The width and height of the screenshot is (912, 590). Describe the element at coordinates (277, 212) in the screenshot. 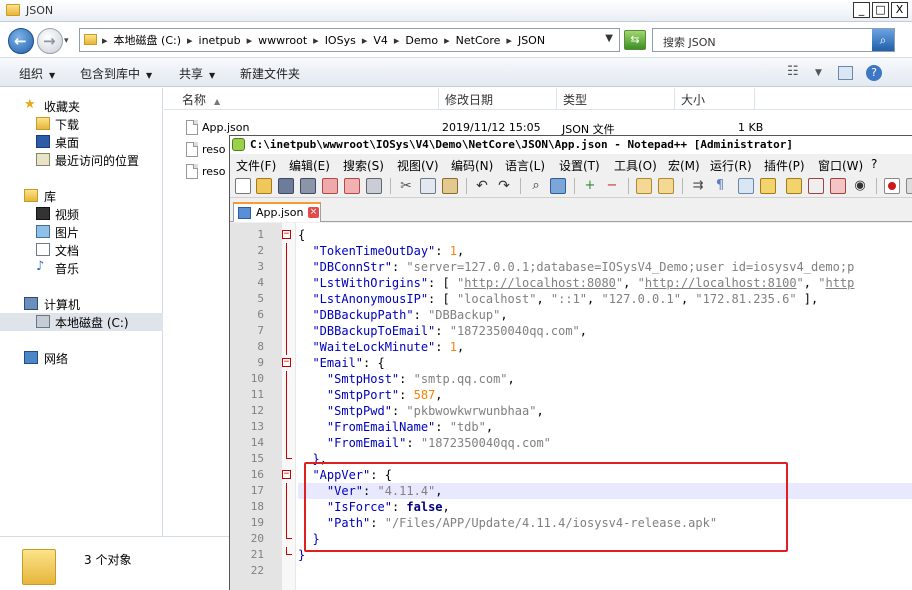

I see `tab-app-json: App.json ×` at that location.